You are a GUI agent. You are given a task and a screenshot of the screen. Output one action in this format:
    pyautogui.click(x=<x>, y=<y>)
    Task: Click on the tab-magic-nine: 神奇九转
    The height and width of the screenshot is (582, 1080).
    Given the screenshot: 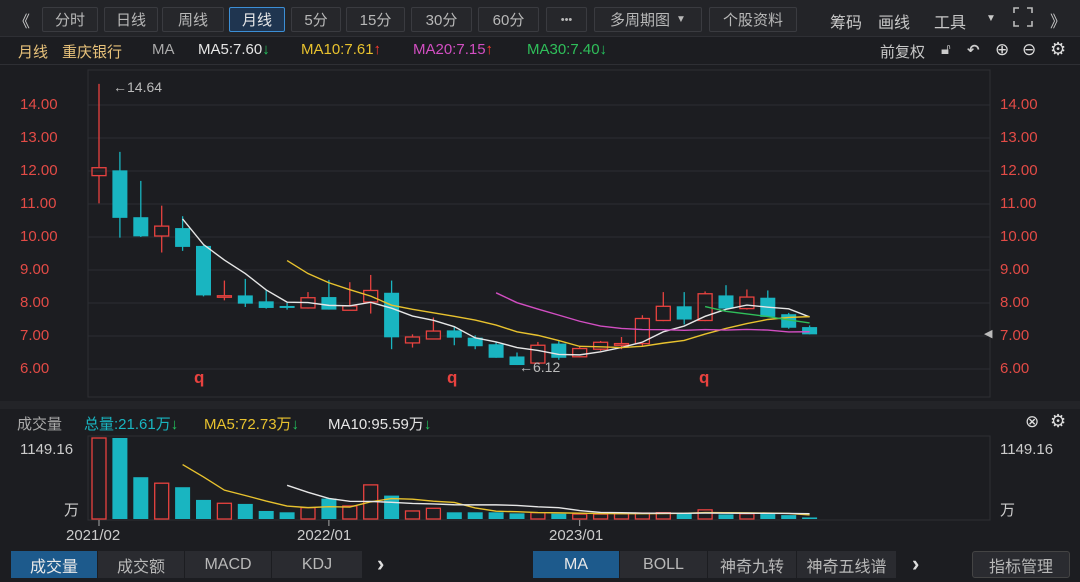 What is the action you would take?
    pyautogui.click(x=752, y=564)
    